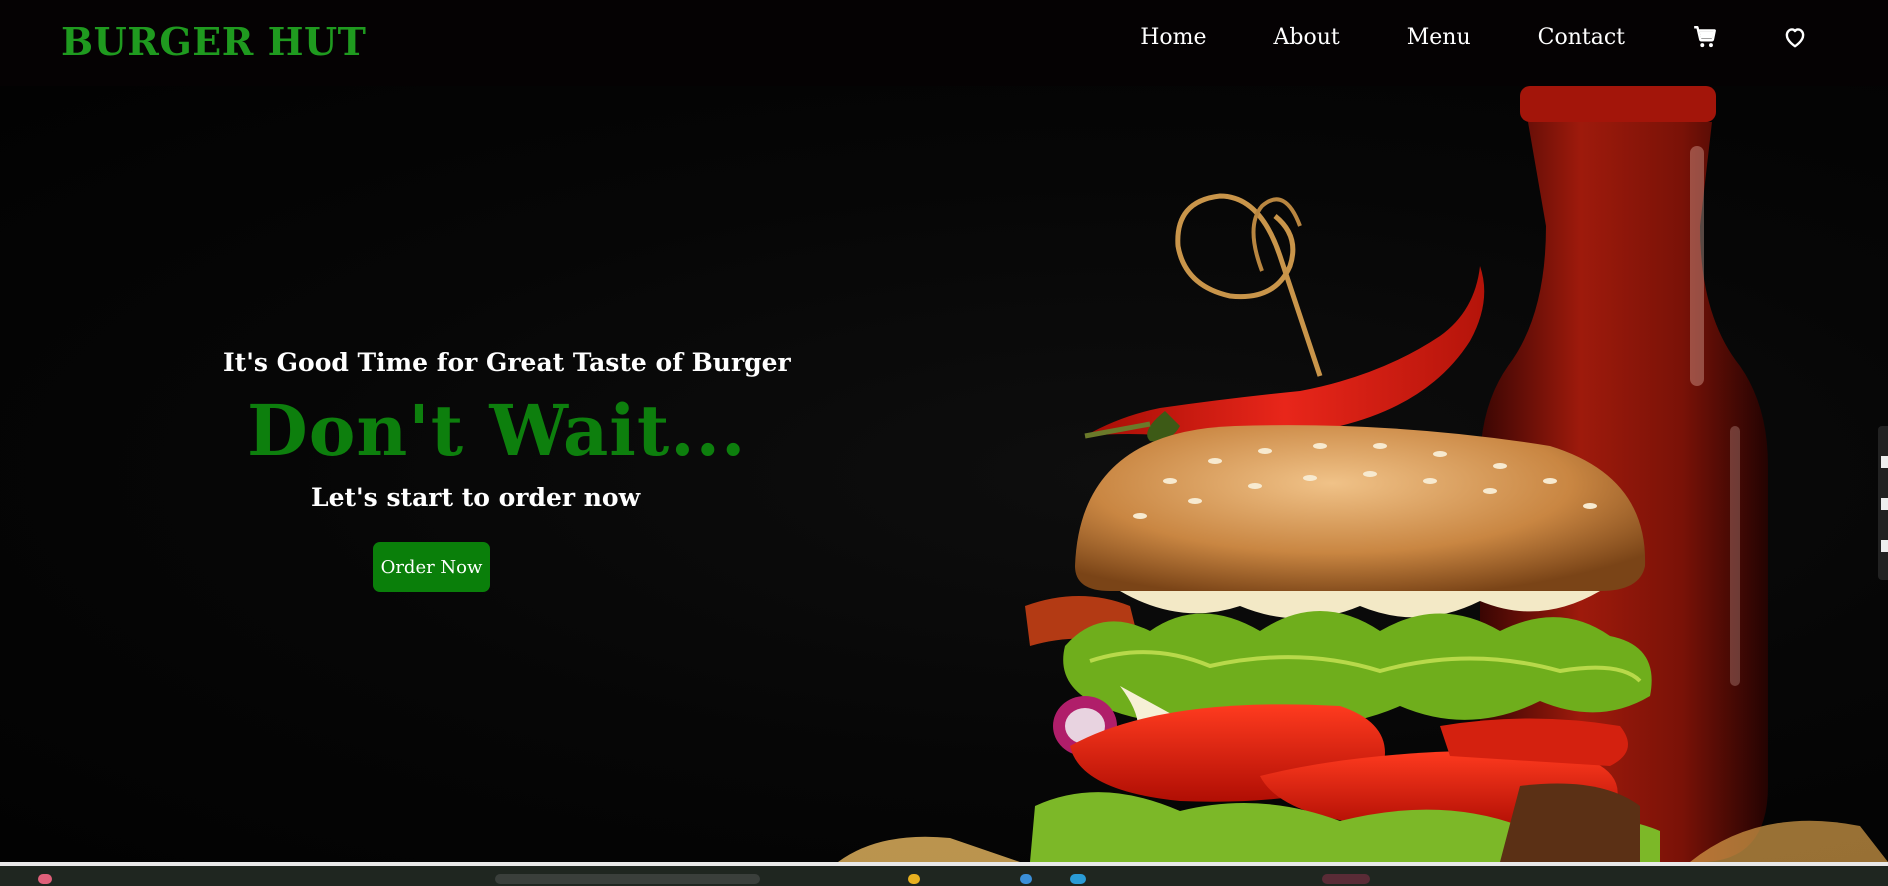 The width and height of the screenshot is (1888, 886). I want to click on os-taskbar, so click(944, 874).